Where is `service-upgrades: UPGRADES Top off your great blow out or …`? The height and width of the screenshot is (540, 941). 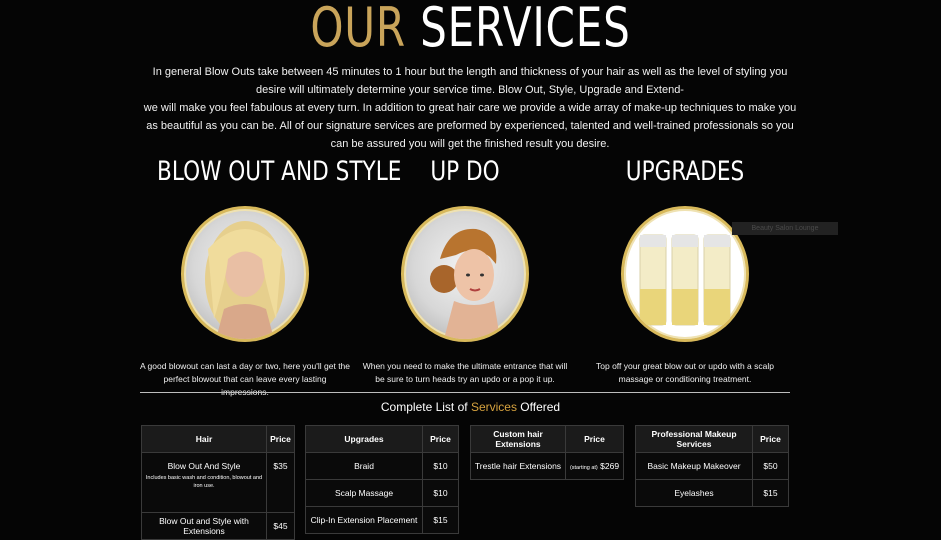 service-upgrades: UPGRADES Top off your great blow out or … is located at coordinates (685, 270).